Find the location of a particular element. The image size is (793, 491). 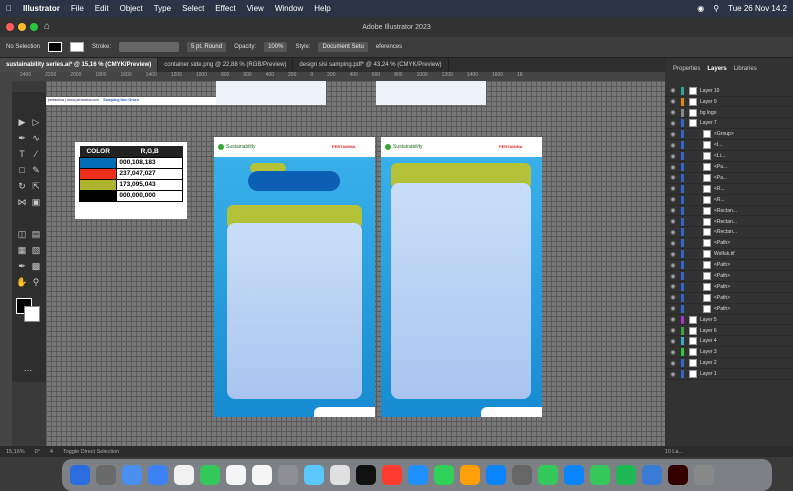

zoom-tool-icon: ⚲ is located at coordinates (36, 282).